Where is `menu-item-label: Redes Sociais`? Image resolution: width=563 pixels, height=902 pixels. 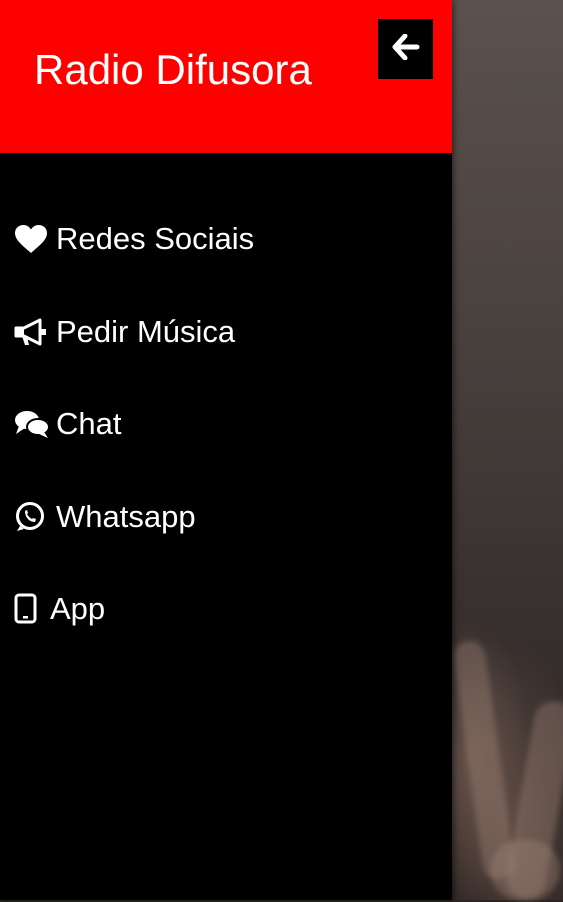 menu-item-label: Redes Sociais is located at coordinates (155, 239).